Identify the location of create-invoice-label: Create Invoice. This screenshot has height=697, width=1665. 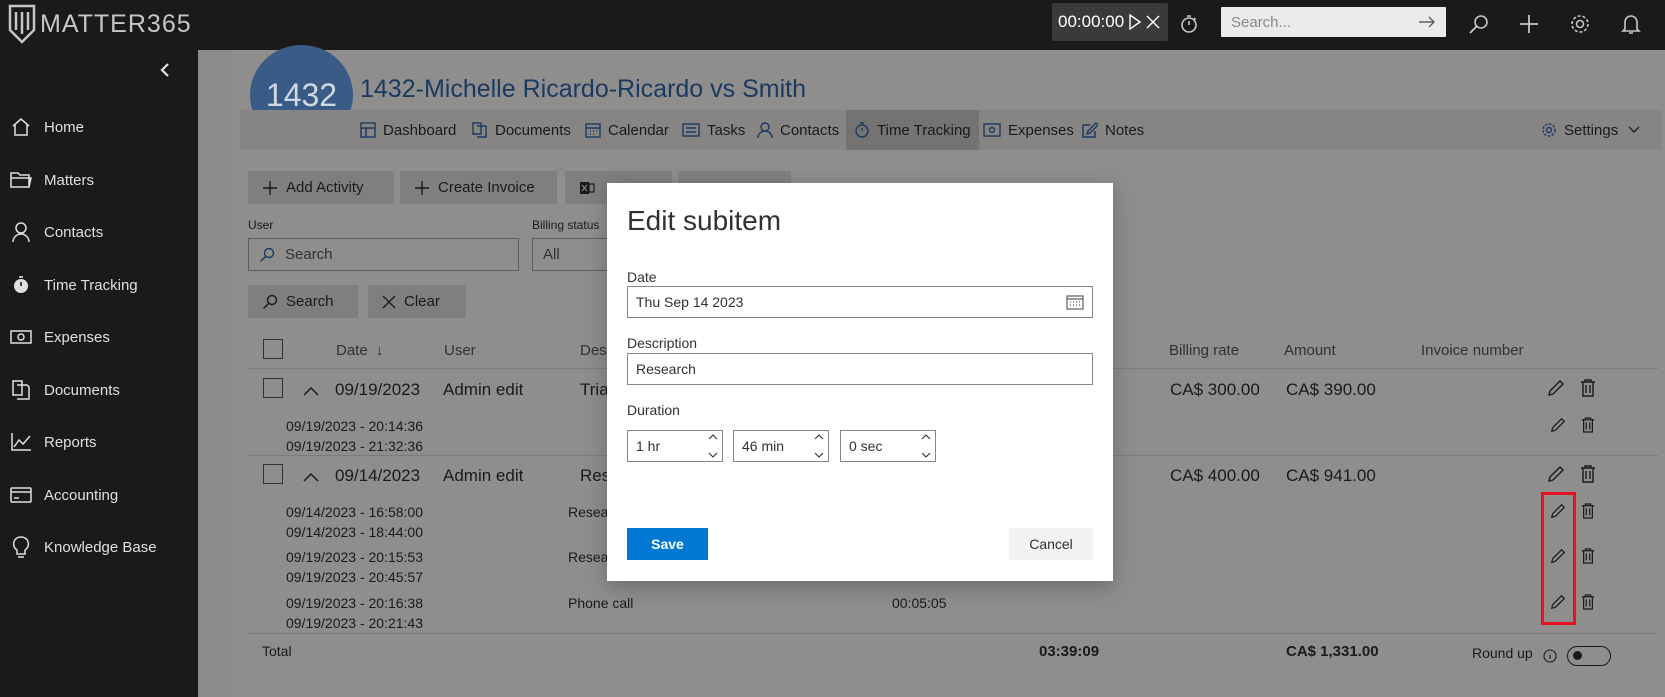
(486, 187).